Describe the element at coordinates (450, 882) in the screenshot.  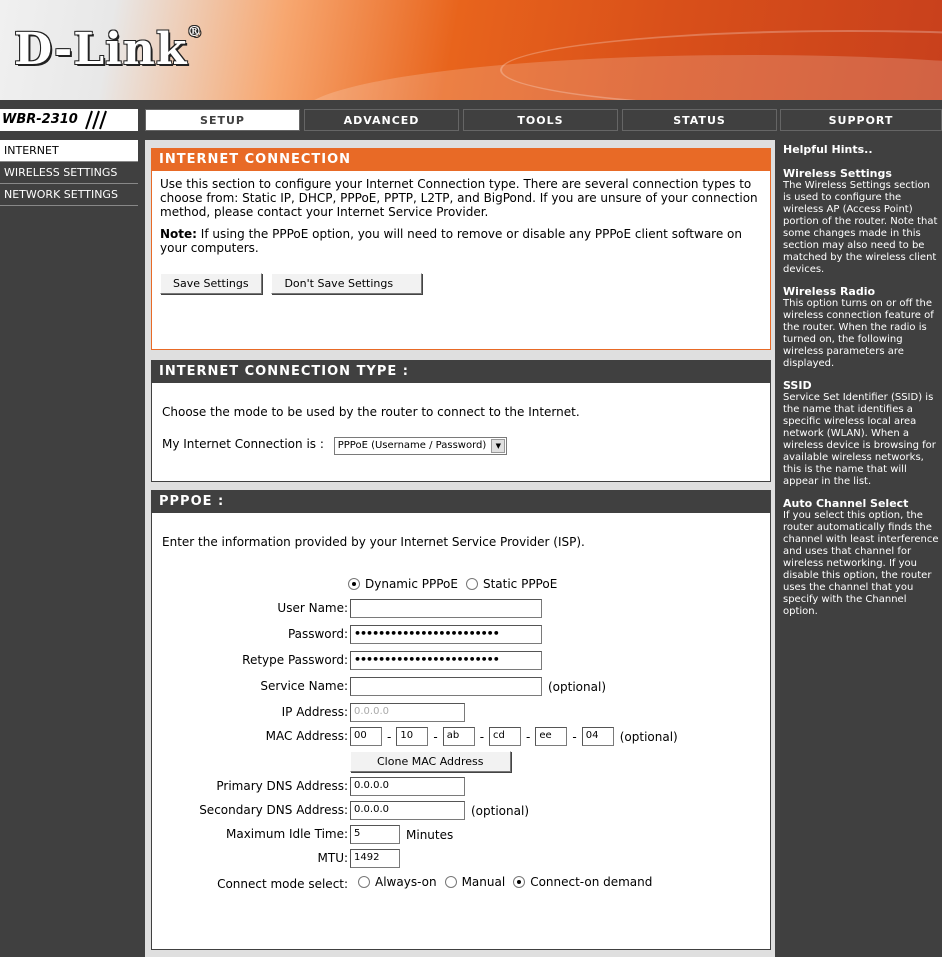
I see `manual-radio` at that location.